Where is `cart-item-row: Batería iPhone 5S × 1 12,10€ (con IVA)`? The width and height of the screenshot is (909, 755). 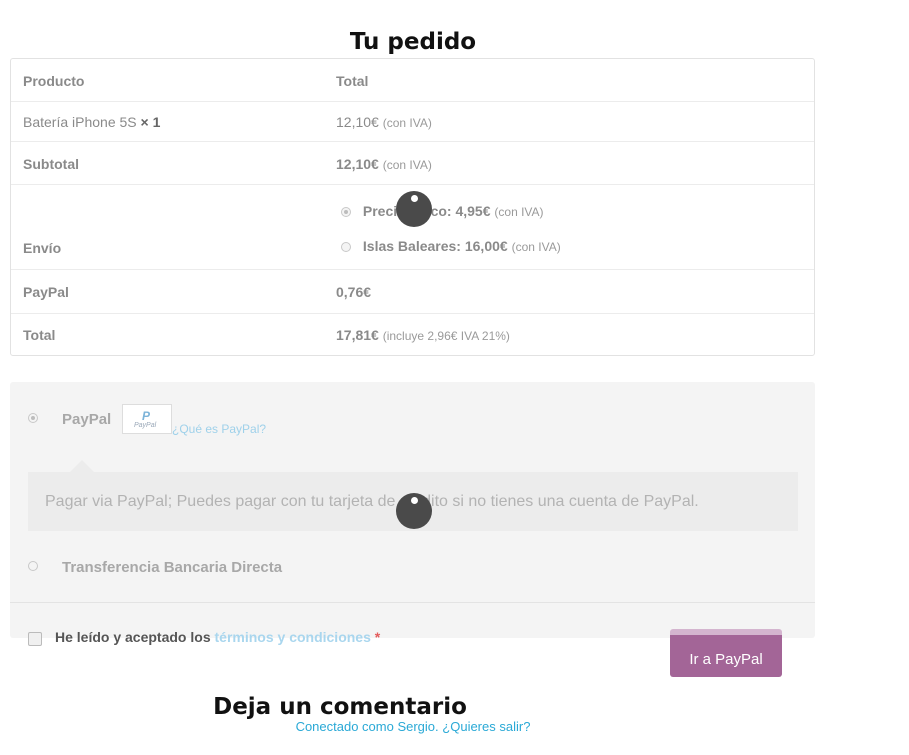
cart-item-row: Batería iPhone 5S × 1 12,10€ (con IVA) is located at coordinates (412, 122).